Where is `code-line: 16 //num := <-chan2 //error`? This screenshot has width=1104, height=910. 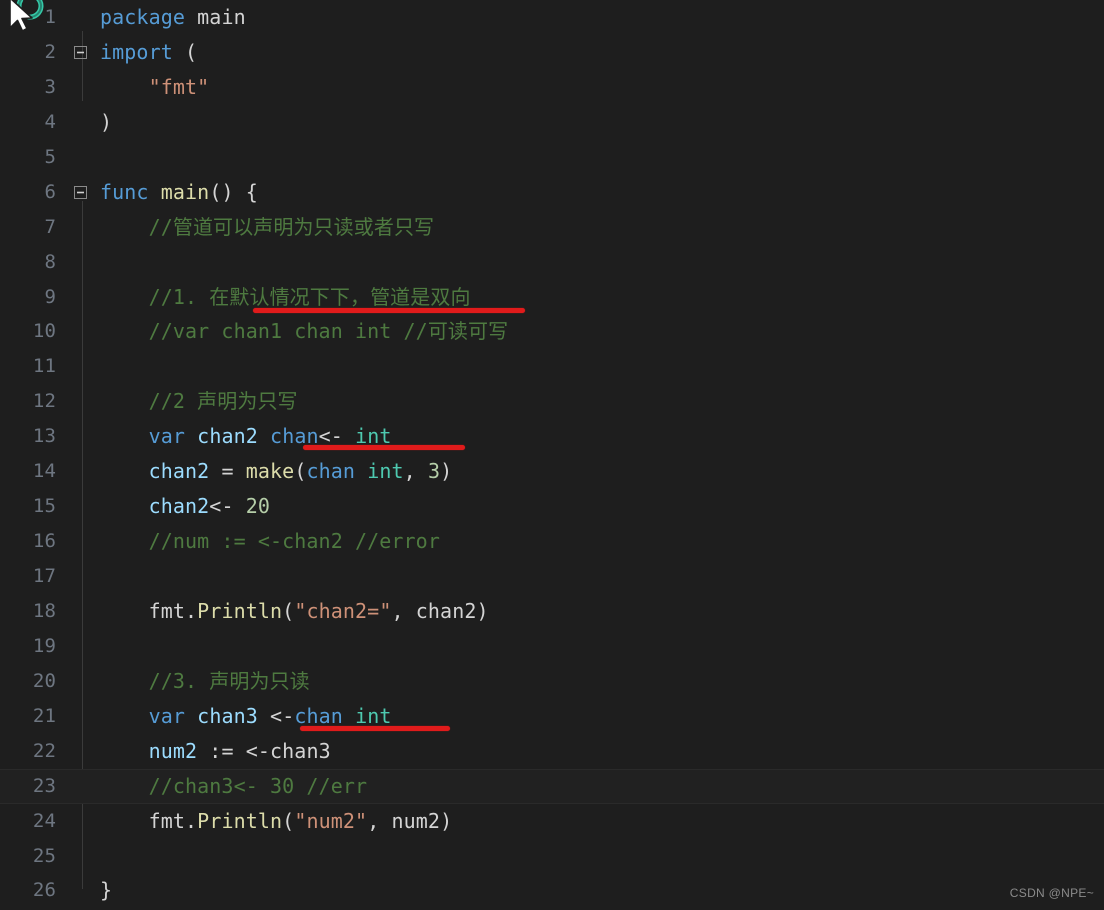 code-line: 16 //num := <-chan2 //error is located at coordinates (552, 541).